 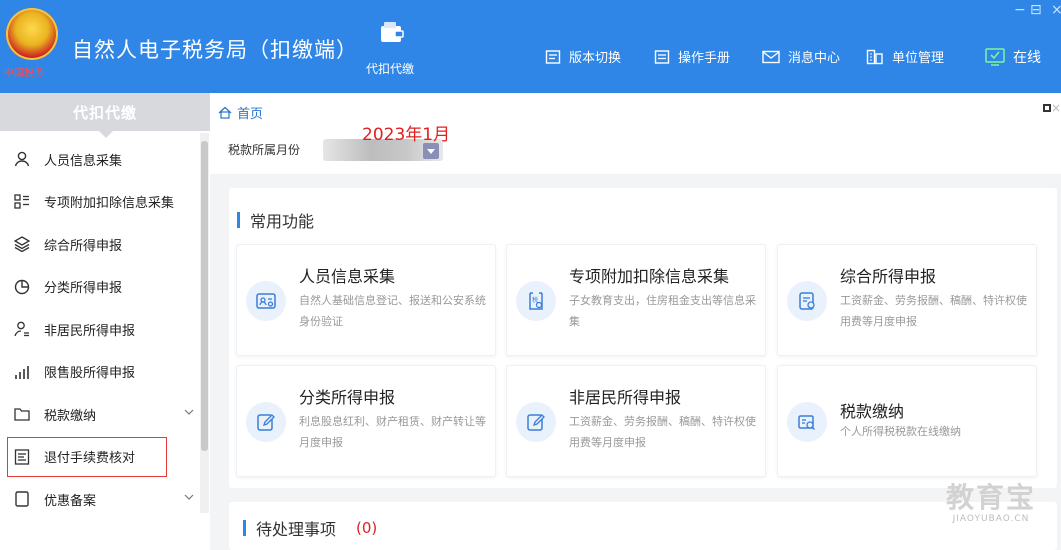 What do you see at coordinates (1020, 10) in the screenshot?
I see `minimize-button: −` at bounding box center [1020, 10].